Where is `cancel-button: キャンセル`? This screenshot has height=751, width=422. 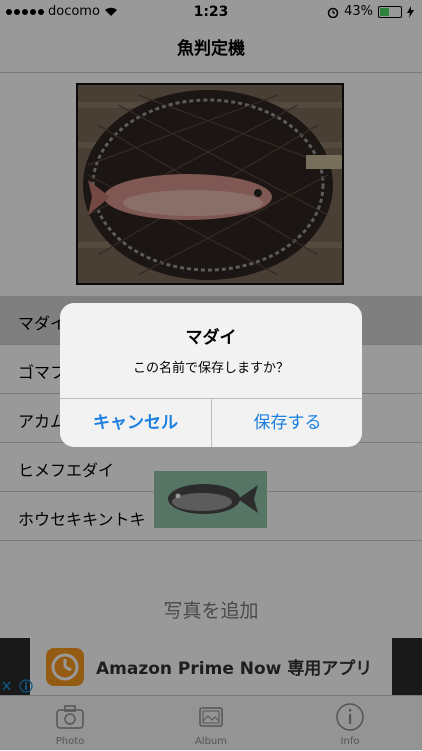
cancel-button: キャンセル is located at coordinates (135, 423).